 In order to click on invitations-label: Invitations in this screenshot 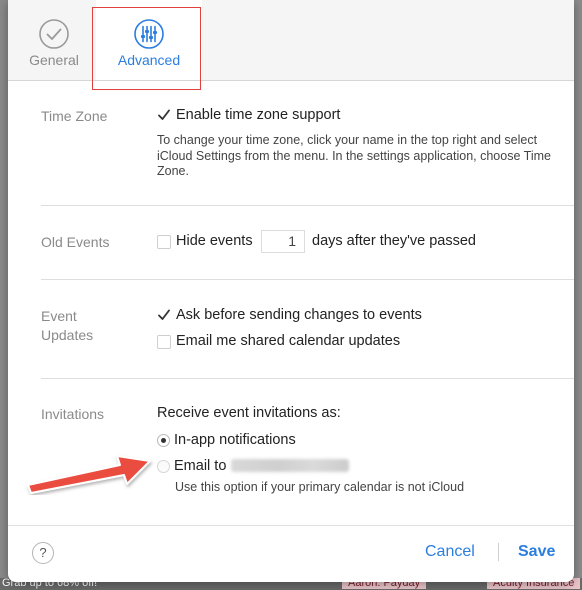, I will do `click(73, 414)`.